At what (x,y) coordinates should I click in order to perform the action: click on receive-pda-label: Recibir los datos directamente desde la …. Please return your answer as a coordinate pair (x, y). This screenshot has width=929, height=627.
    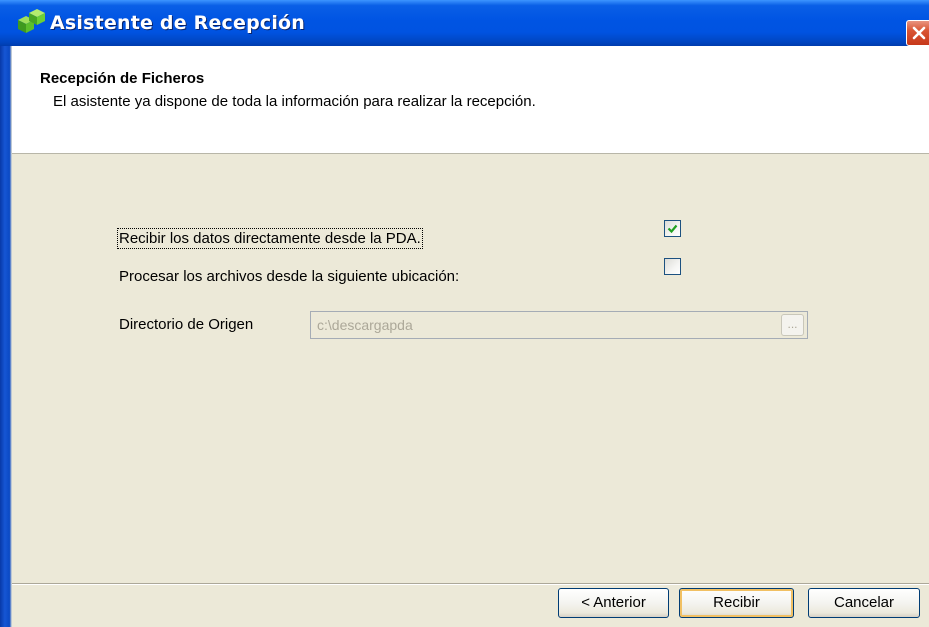
    Looking at the image, I should click on (270, 238).